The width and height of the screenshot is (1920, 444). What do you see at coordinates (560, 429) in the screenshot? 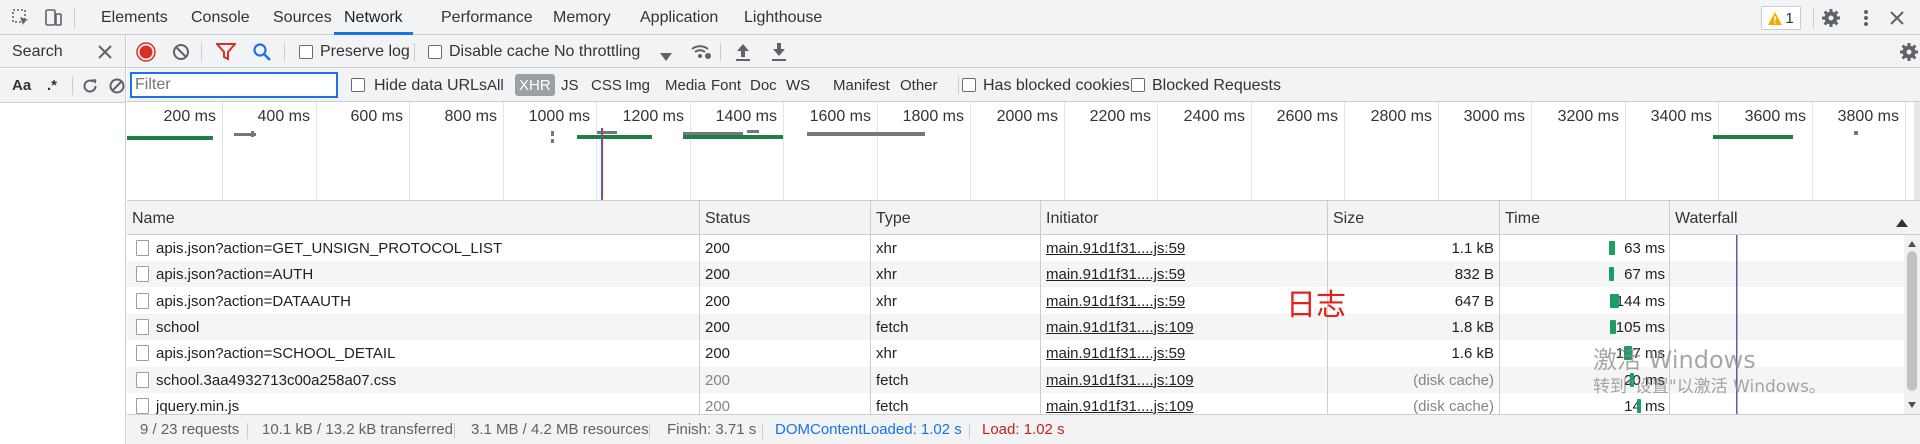
I see `resources-size: 3.1 MB / 4.2 MB resources` at bounding box center [560, 429].